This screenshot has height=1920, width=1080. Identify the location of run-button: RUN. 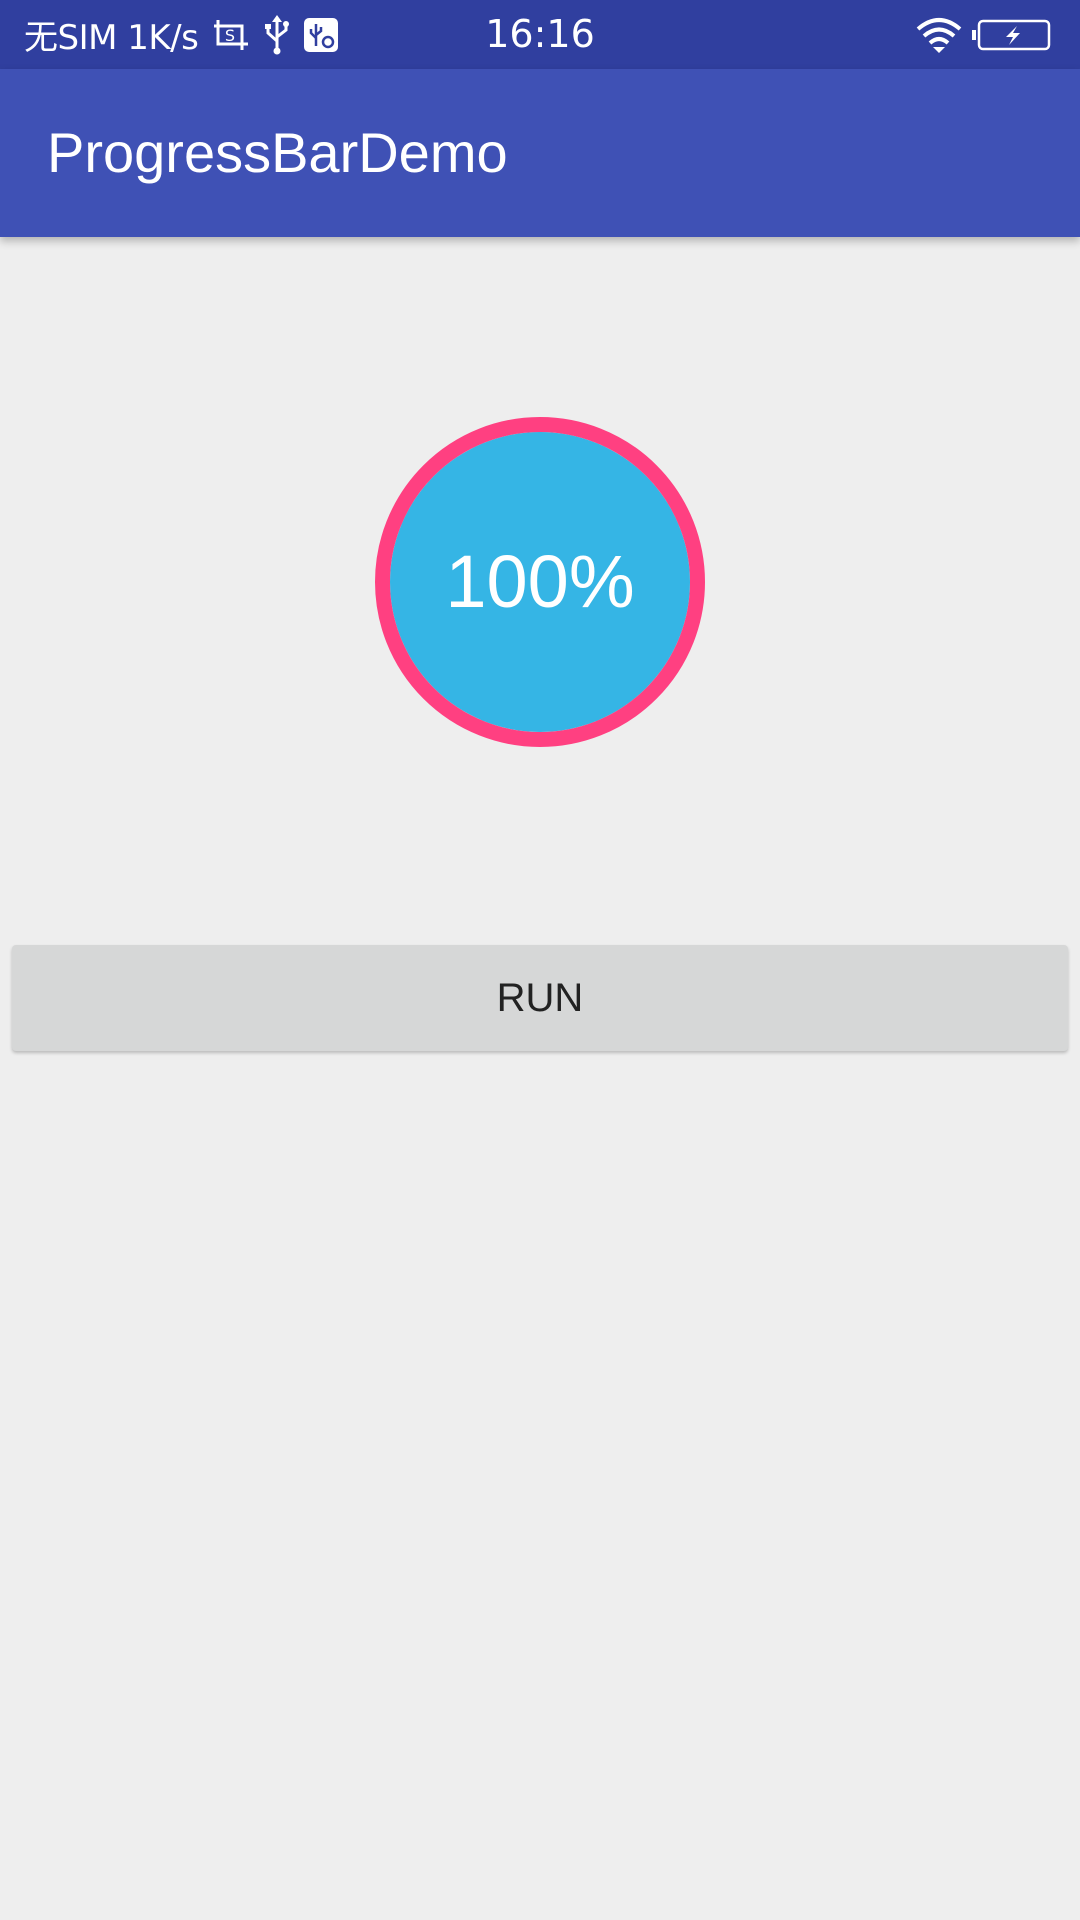
(540, 998).